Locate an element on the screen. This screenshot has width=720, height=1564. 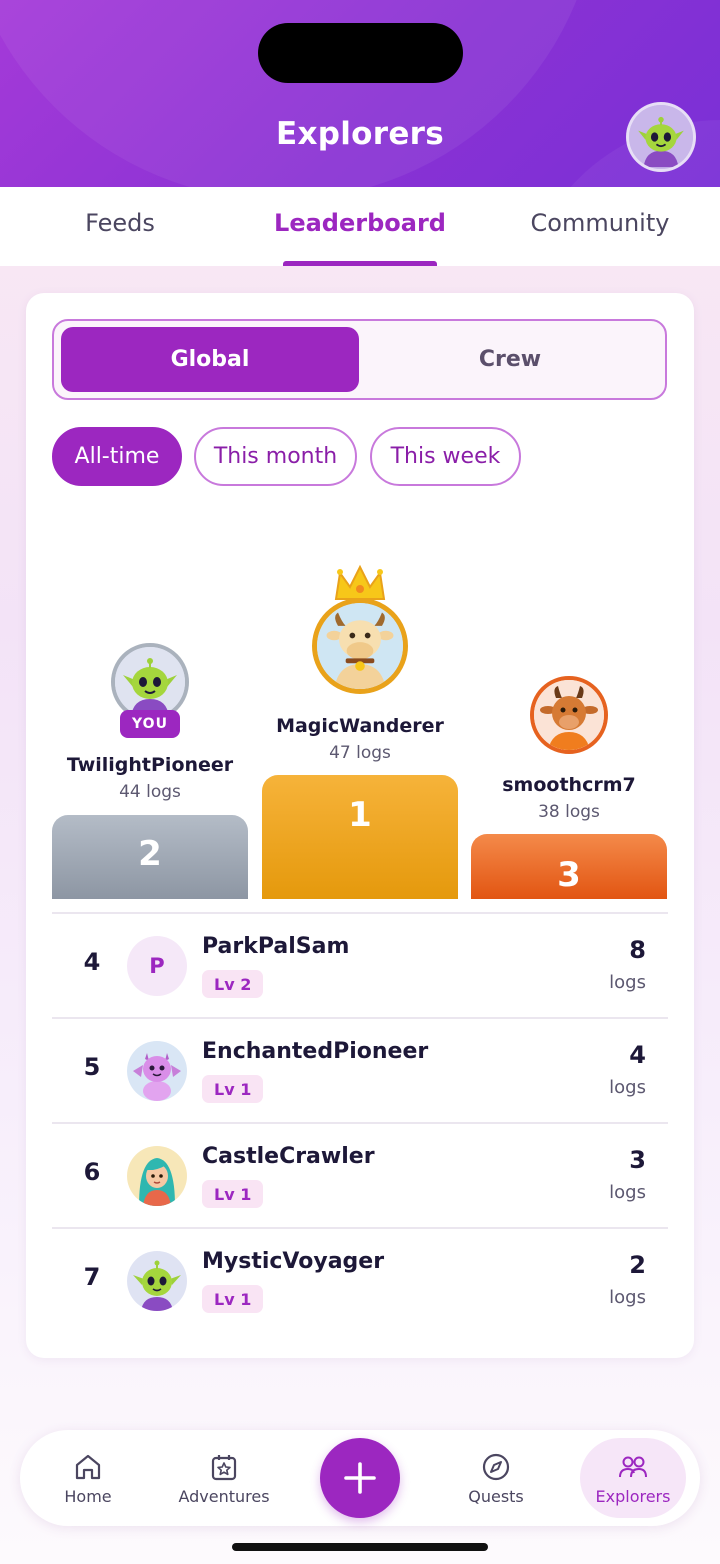
nav-quests-label: Quests is located at coordinates (496, 1496).